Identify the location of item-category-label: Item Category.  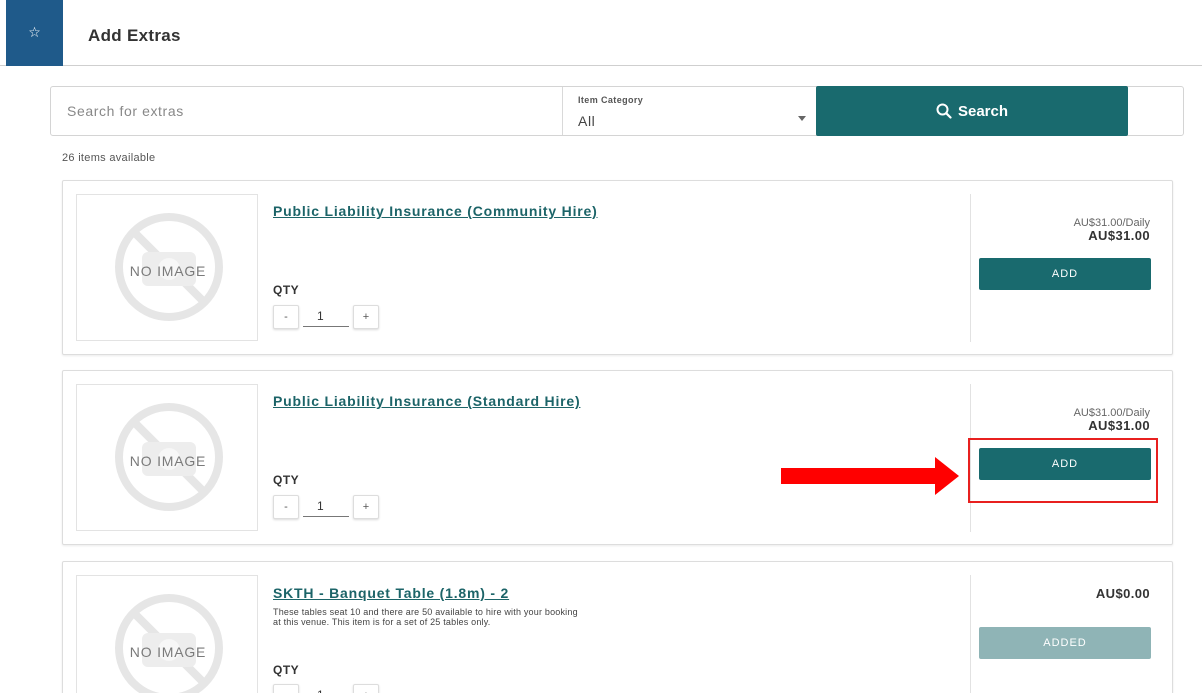
(611, 100).